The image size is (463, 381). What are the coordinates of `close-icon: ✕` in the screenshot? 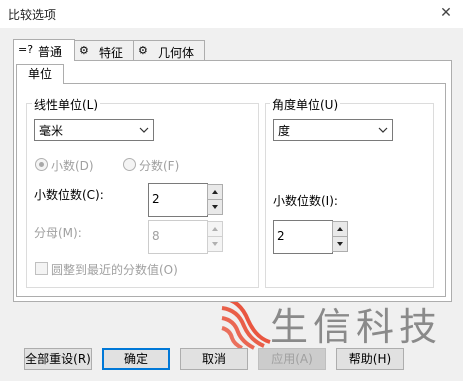 It's located at (446, 13).